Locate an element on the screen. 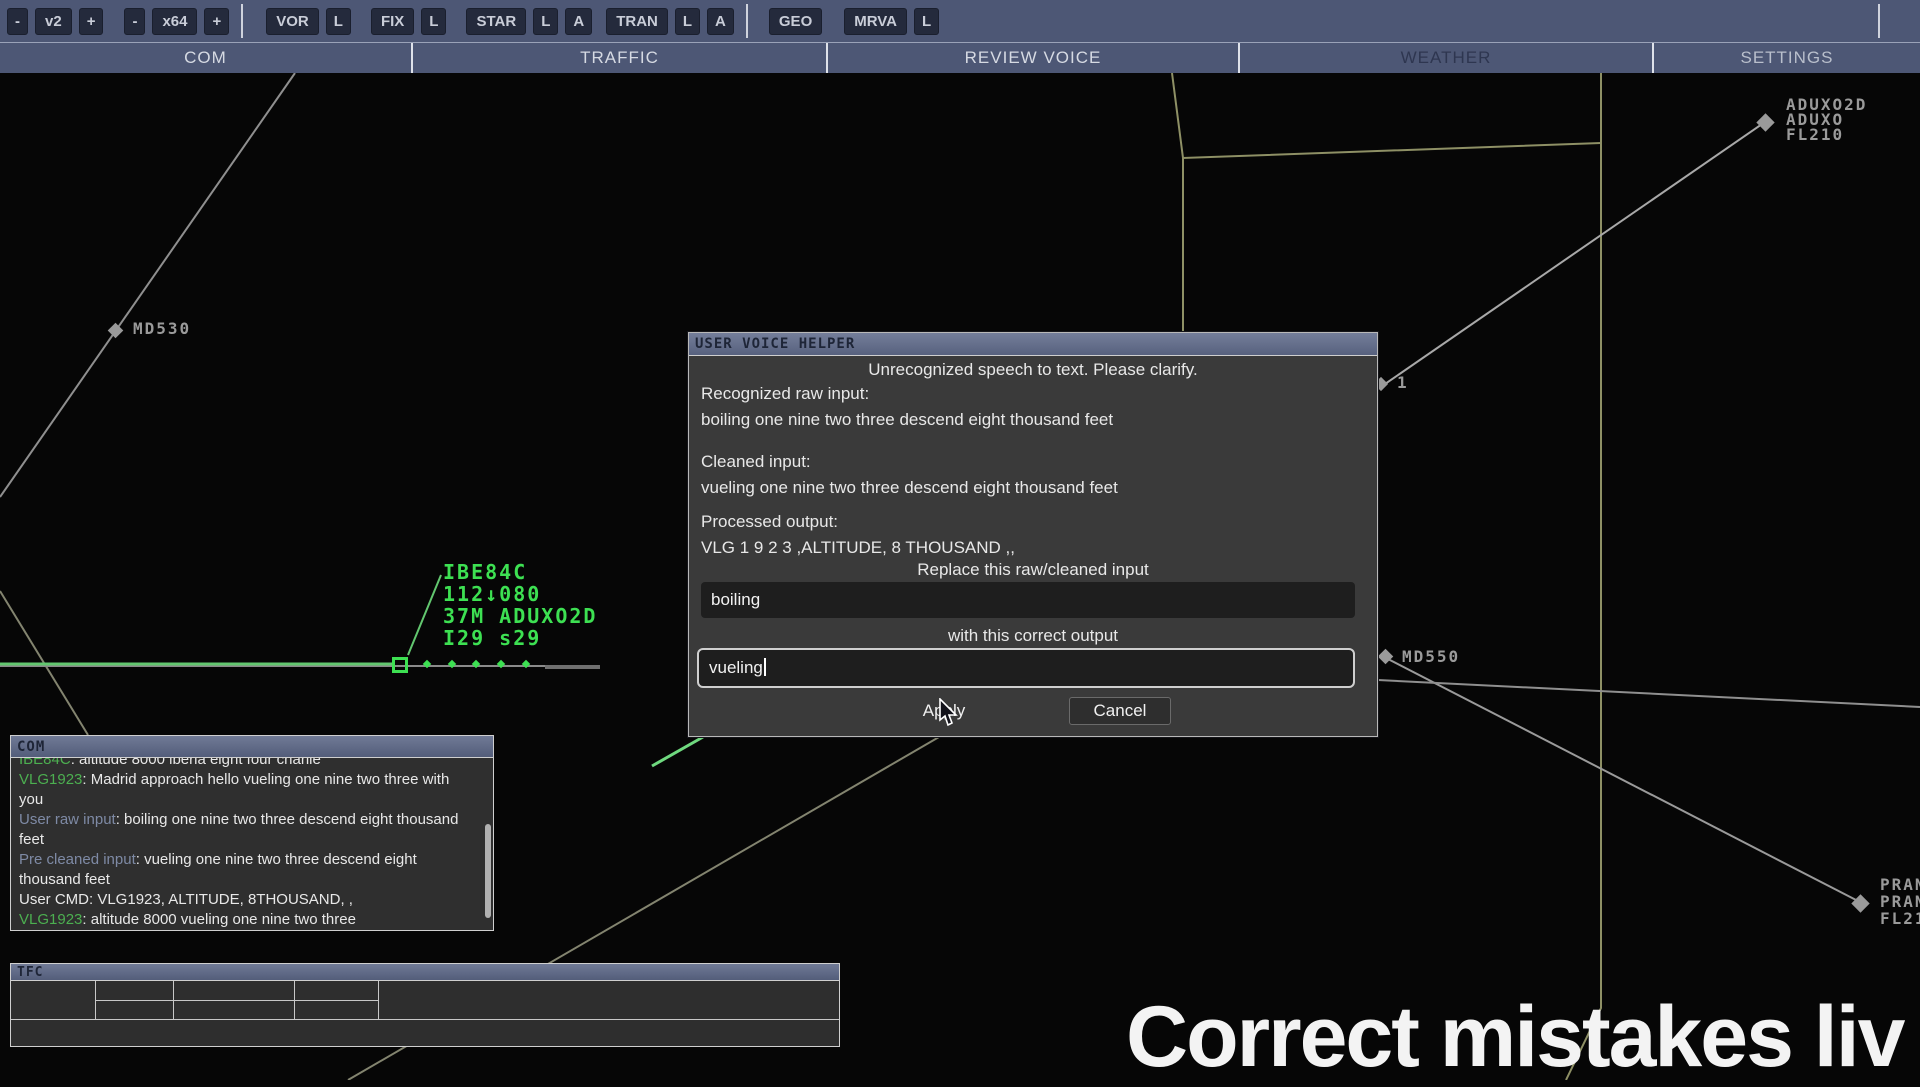 Image resolution: width=1920 pixels, height=1087 pixels. fix-label-toggle: L is located at coordinates (434, 21).